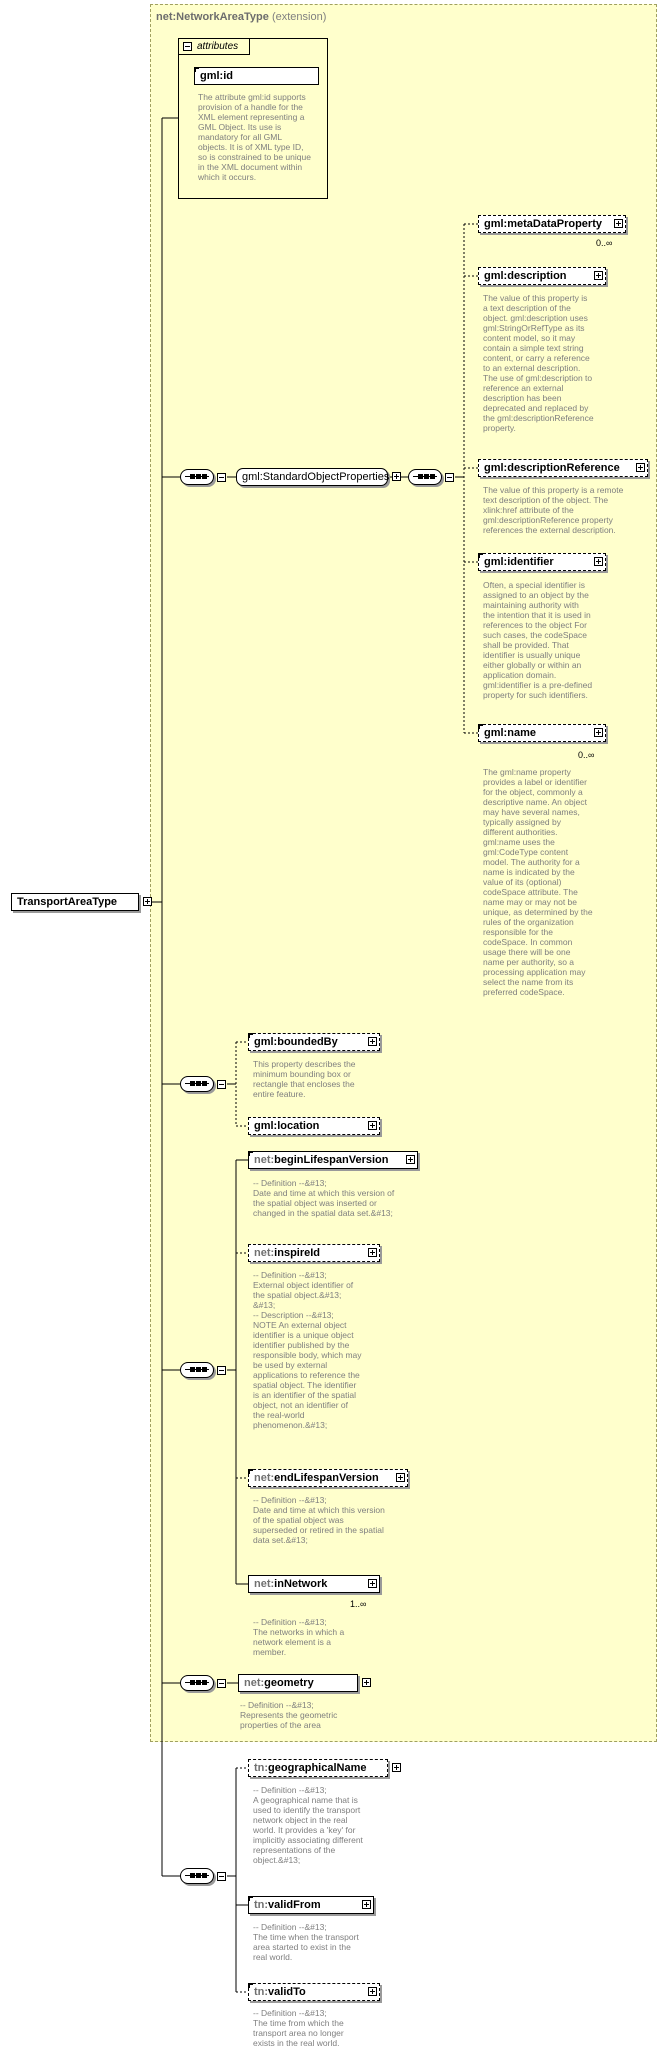  I want to click on element-metadataproperty: gml:metaDataProperty, so click(552, 224).